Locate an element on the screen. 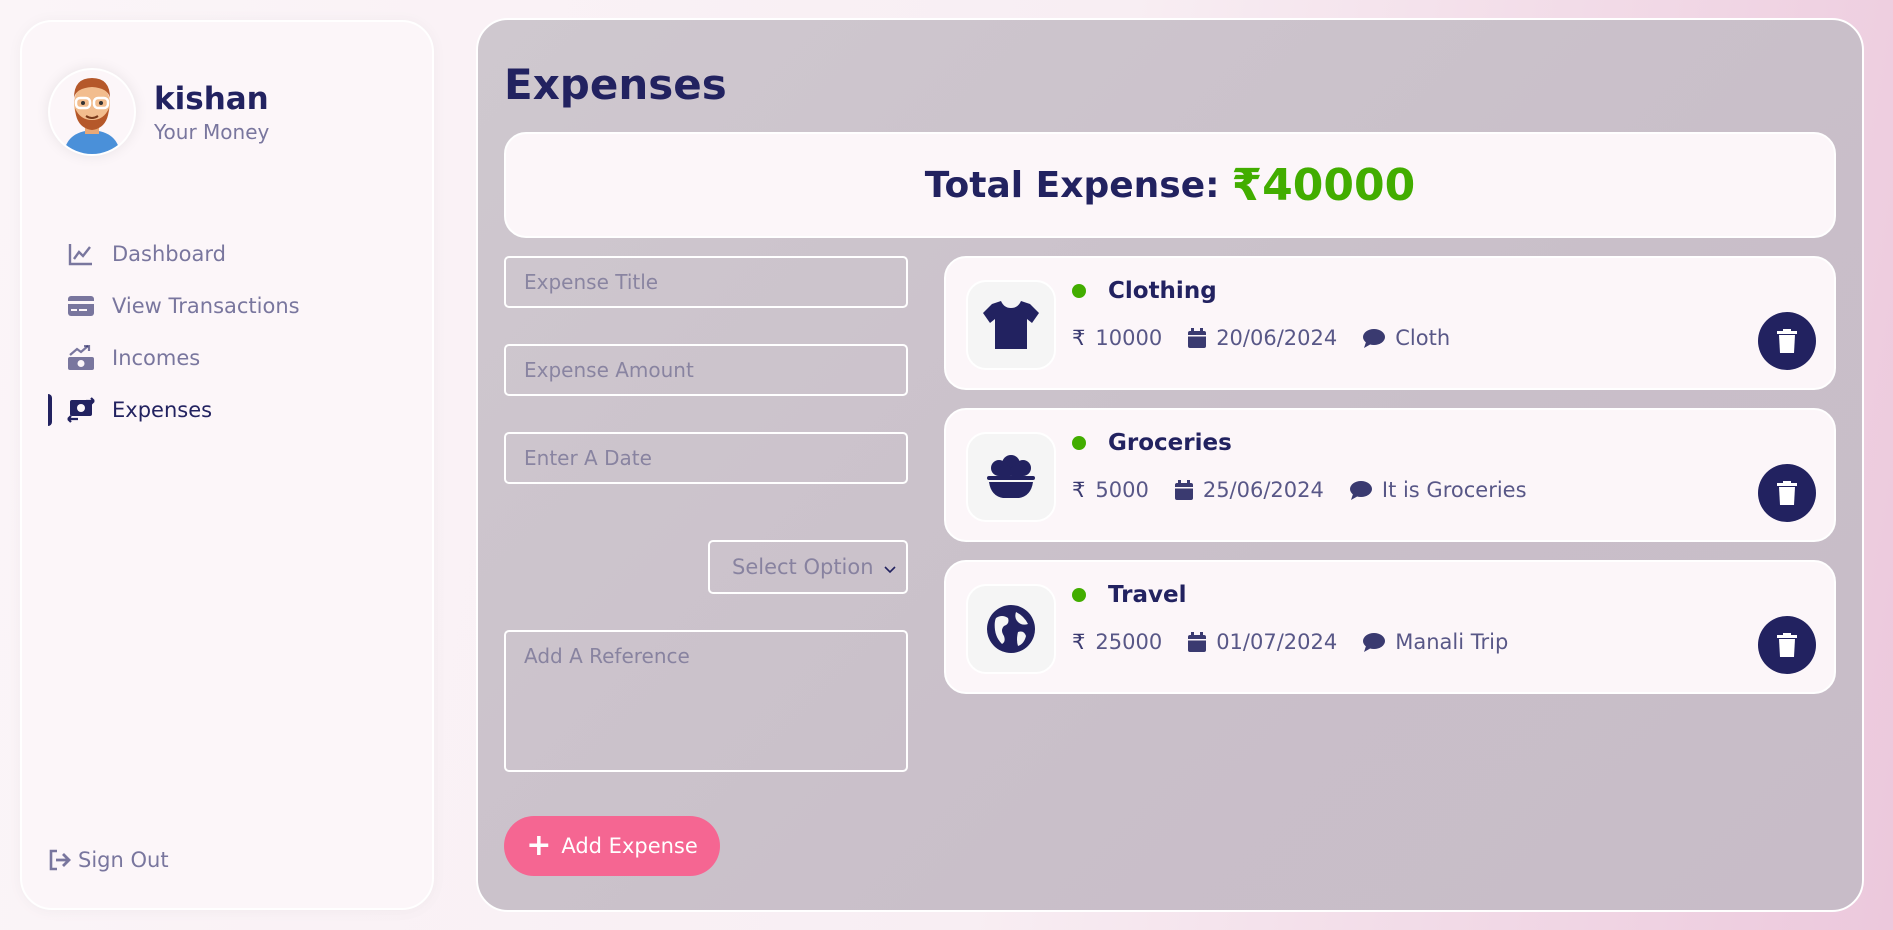 The width and height of the screenshot is (1893, 930). expense-date: 01/07/2024 is located at coordinates (1277, 642).